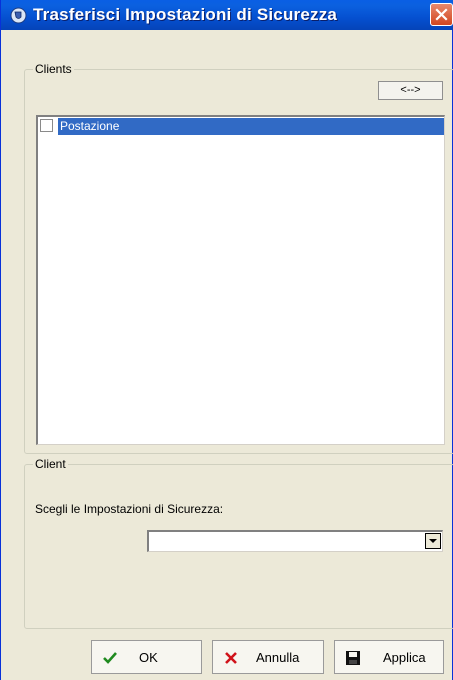 The height and width of the screenshot is (680, 453). Describe the element at coordinates (185, 14) in the screenshot. I see `window-title: Trasferisci Impostazioni di Sicurezza` at that location.